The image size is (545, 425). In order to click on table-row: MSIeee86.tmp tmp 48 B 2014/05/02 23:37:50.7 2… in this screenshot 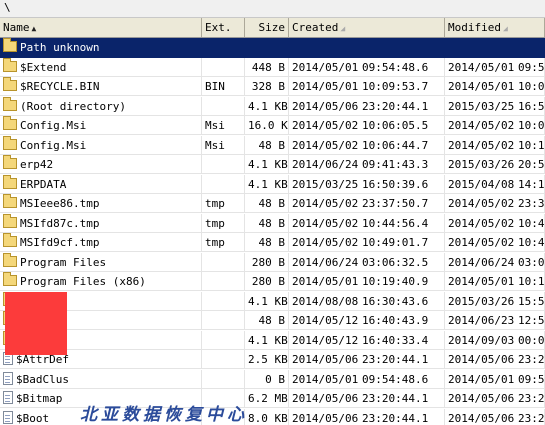, I will do `click(272, 204)`.